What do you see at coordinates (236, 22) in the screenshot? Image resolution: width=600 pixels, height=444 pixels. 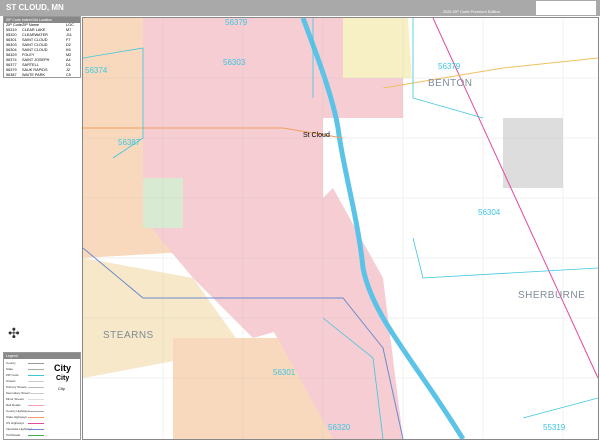 I see `label-56379: 56379` at bounding box center [236, 22].